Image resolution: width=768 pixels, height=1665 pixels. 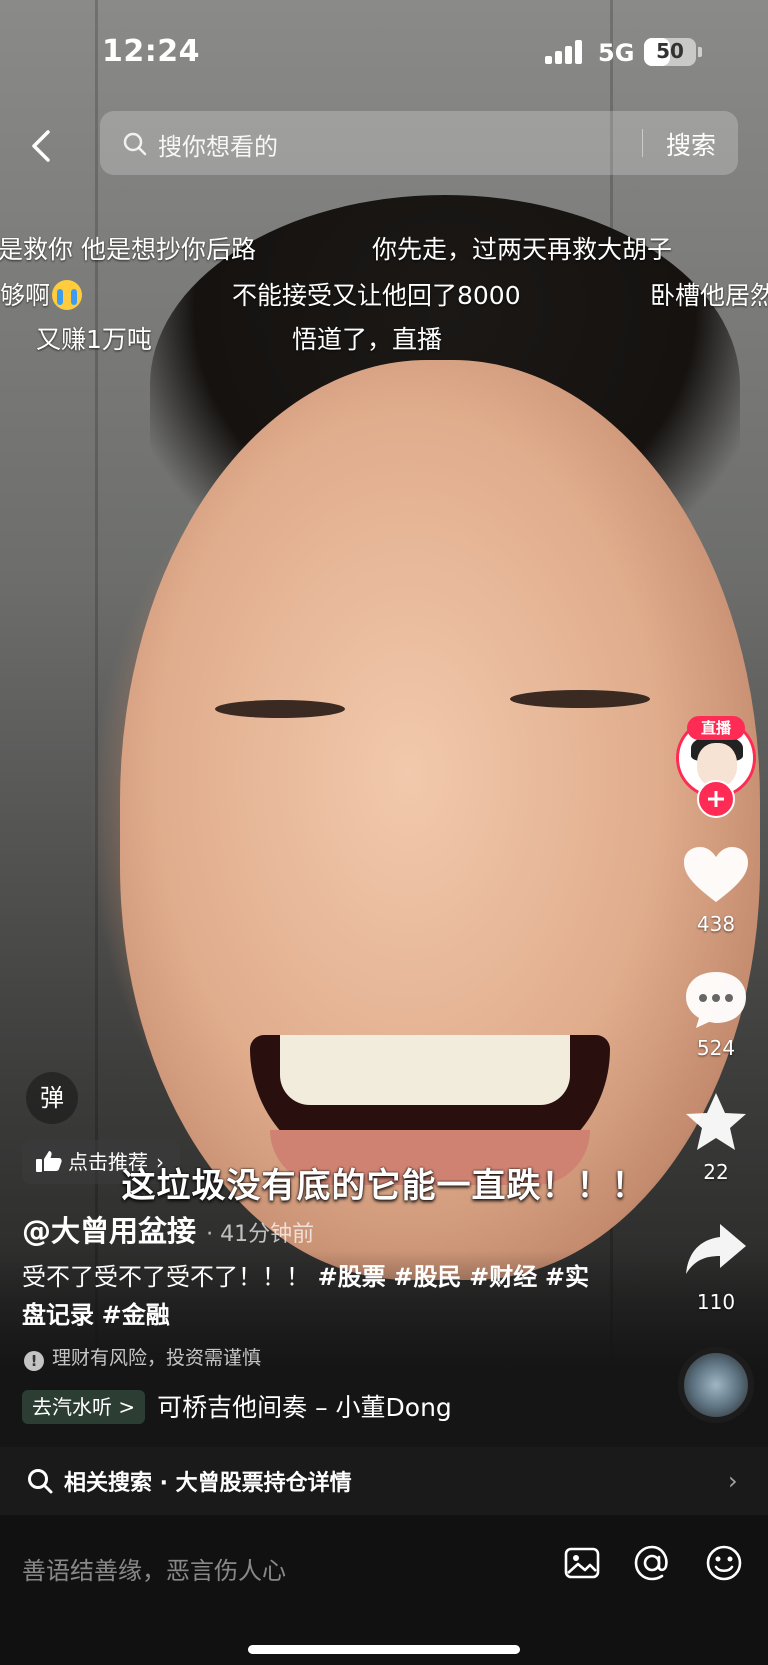 I want to click on qishui-listen-button: 去汽水听 >, so click(x=84, y=1407).